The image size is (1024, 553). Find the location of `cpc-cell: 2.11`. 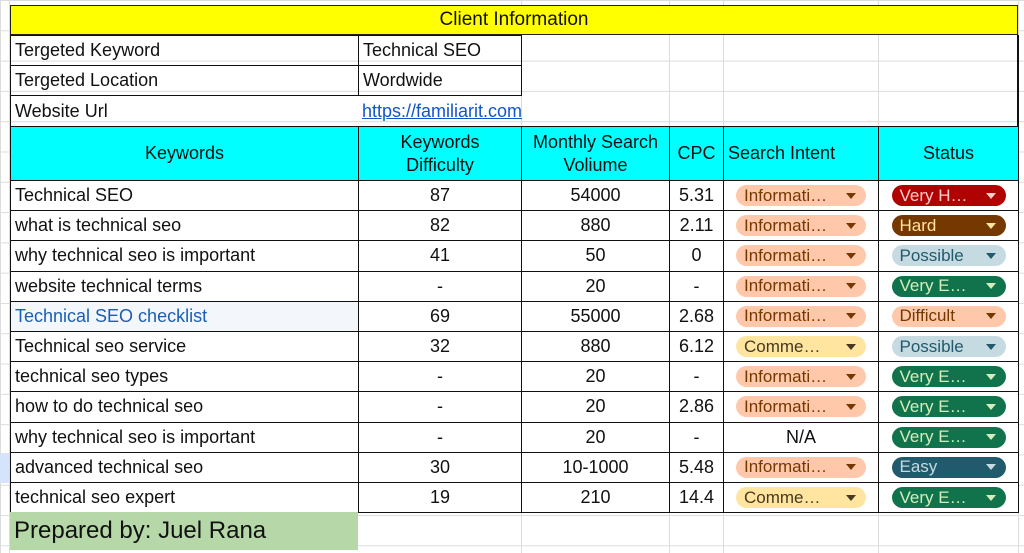

cpc-cell: 2.11 is located at coordinates (696, 226).